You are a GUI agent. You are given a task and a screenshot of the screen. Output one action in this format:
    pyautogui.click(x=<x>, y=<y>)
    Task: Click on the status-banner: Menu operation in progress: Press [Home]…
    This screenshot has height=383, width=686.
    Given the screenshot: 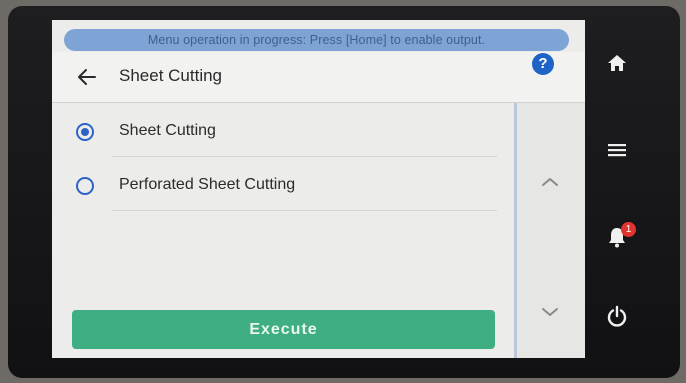 What is the action you would take?
    pyautogui.click(x=316, y=40)
    